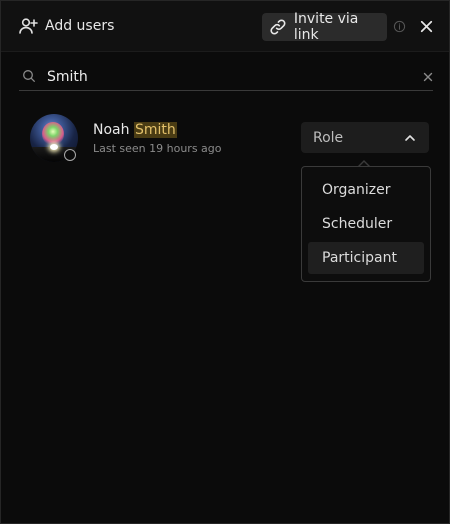 Image resolution: width=450 pixels, height=524 pixels. What do you see at coordinates (428, 77) in the screenshot?
I see `clear-icon` at bounding box center [428, 77].